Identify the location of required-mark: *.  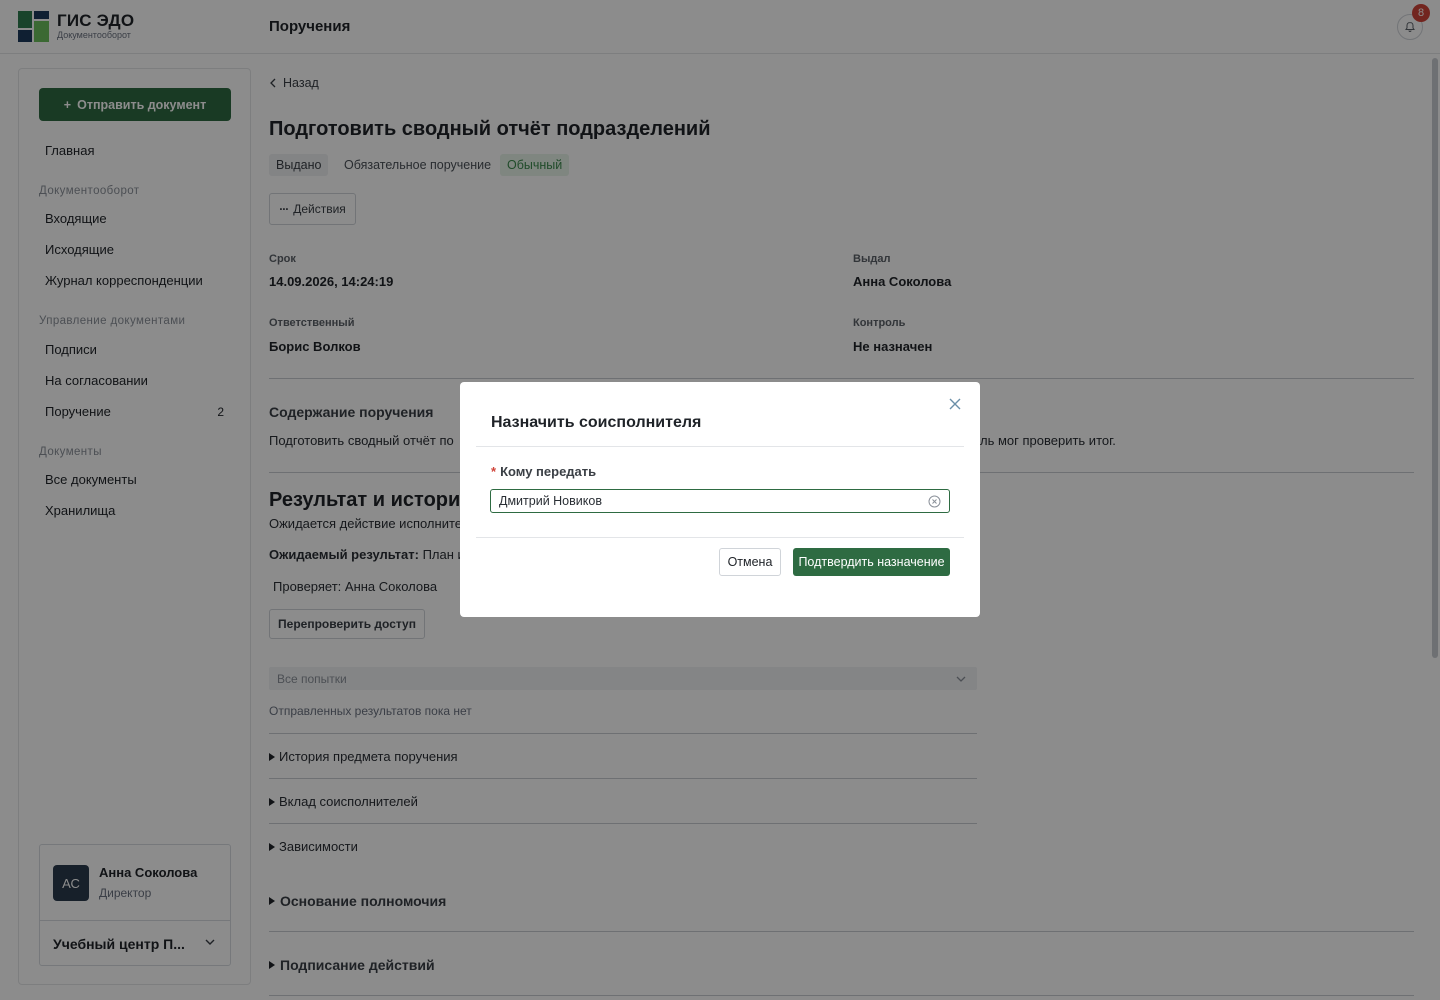
(494, 471).